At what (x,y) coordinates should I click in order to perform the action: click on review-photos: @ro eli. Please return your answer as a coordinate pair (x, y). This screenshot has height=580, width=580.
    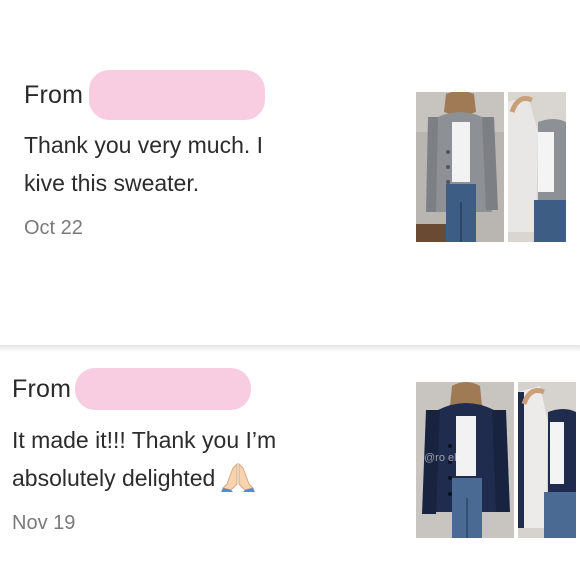
    Looking at the image, I should click on (496, 460).